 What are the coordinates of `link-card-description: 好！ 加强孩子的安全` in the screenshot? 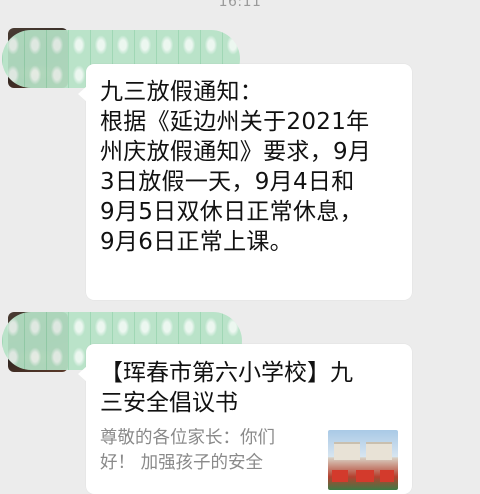 It's located at (182, 463).